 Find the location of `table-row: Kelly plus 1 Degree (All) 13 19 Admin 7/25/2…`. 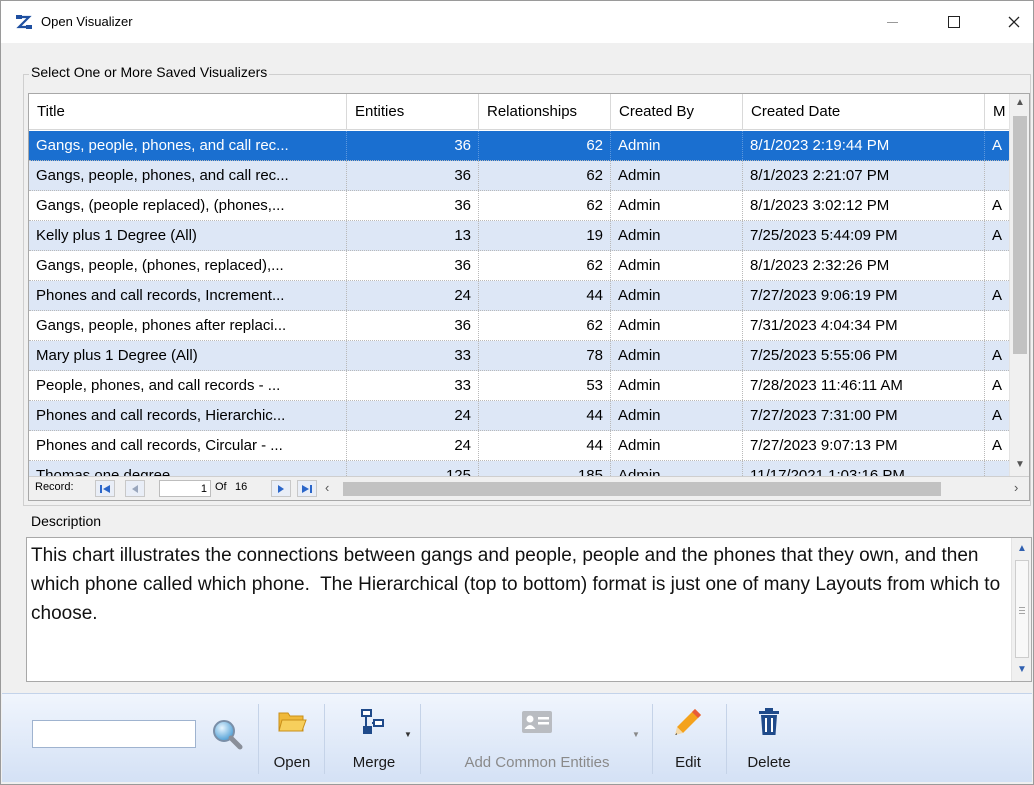

table-row: Kelly plus 1 Degree (All) 13 19 Admin 7/25/2… is located at coordinates (519, 236).